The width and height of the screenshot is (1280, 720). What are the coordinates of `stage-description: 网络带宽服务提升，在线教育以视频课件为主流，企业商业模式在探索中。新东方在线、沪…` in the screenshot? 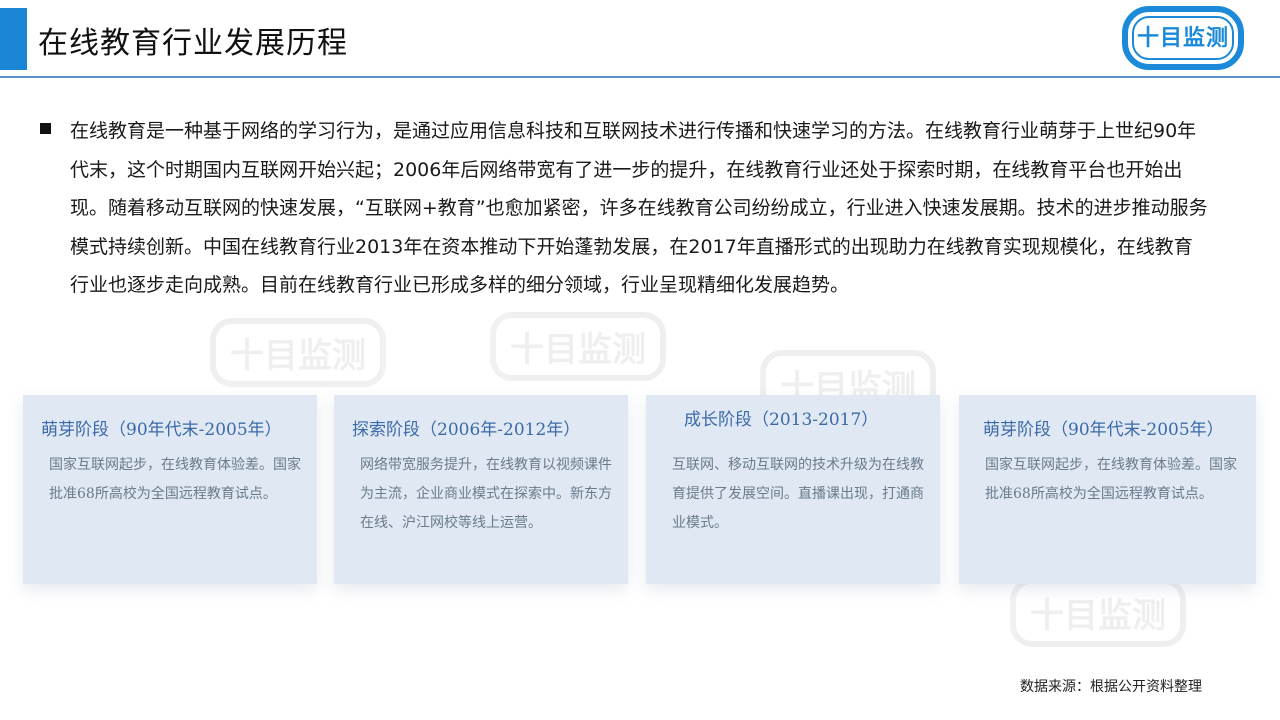 It's located at (486, 494).